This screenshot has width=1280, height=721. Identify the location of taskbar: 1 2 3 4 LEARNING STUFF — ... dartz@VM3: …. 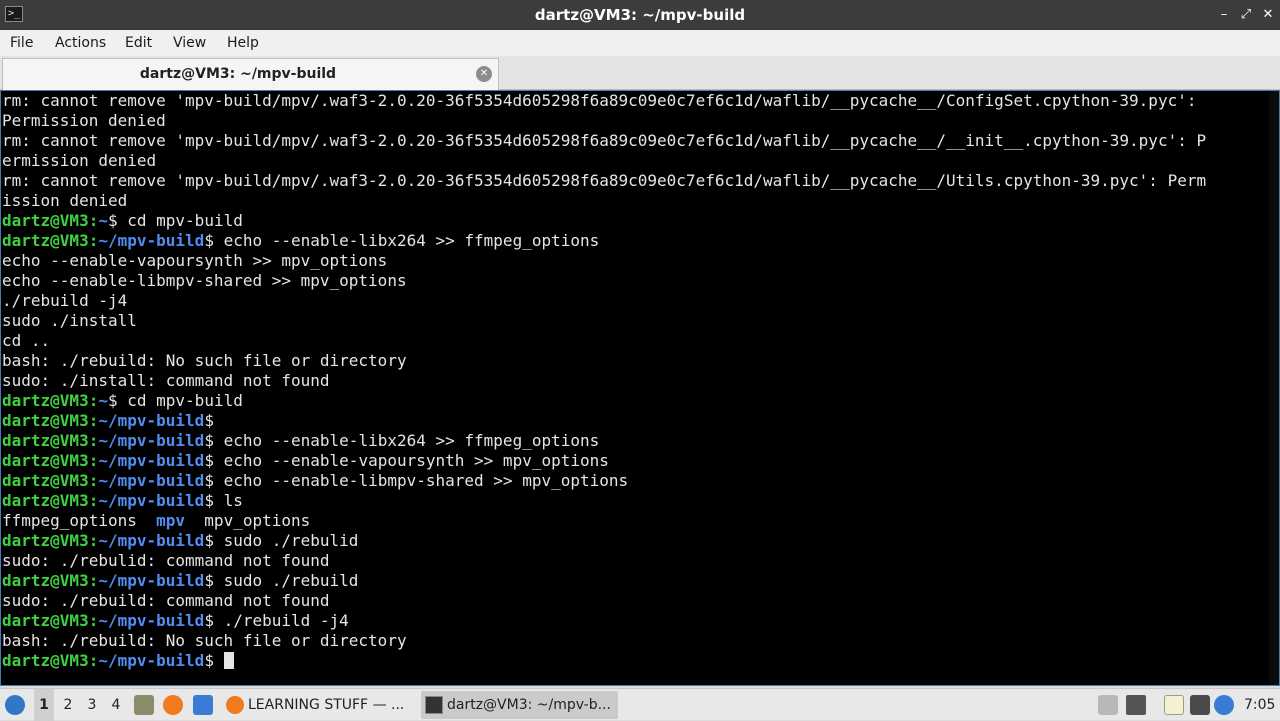
(640, 704).